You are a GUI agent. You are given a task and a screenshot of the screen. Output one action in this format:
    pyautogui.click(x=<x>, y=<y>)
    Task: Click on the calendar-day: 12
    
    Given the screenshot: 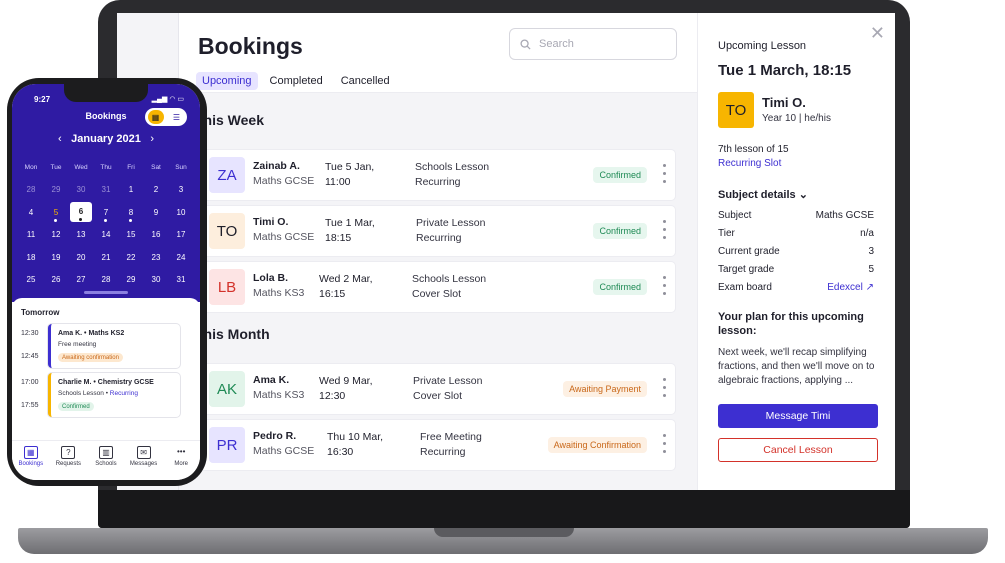 What is the action you would take?
    pyautogui.click(x=56, y=234)
    